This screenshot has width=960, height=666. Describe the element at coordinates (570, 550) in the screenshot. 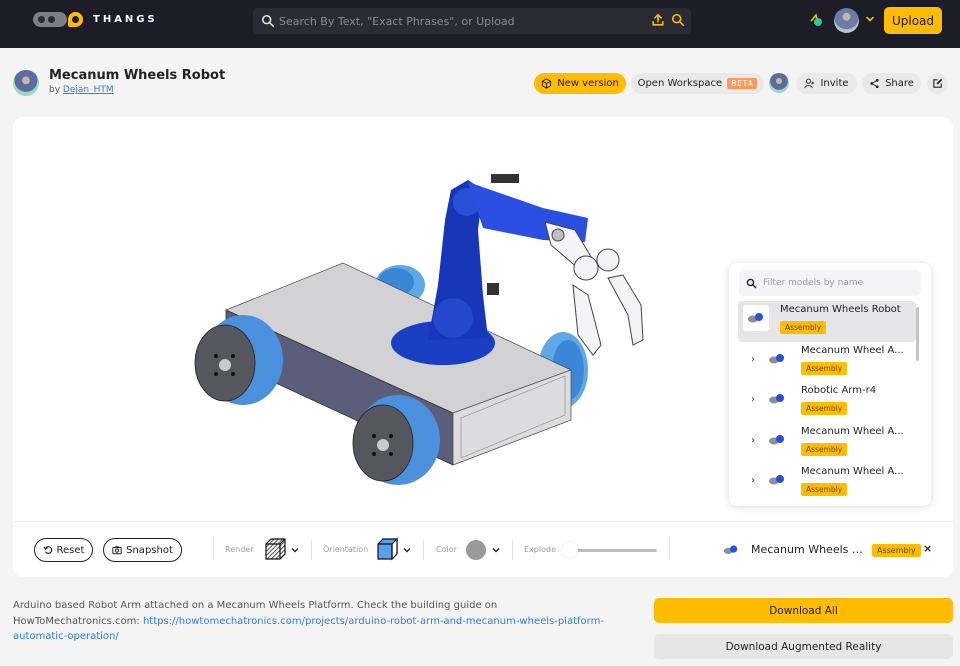

I see `explode-slider-thumb` at that location.